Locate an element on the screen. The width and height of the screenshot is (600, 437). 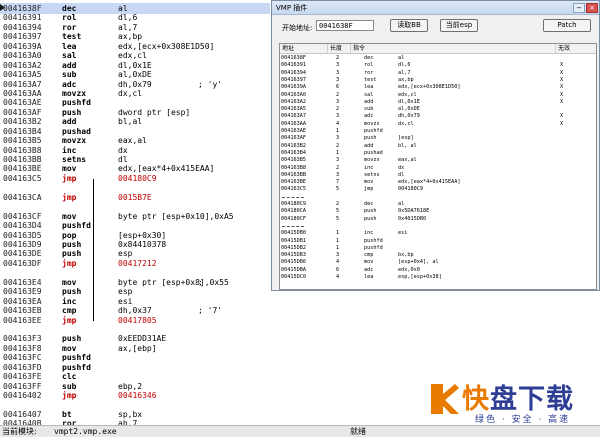
start-address-input: 0041638F is located at coordinates (345, 25).